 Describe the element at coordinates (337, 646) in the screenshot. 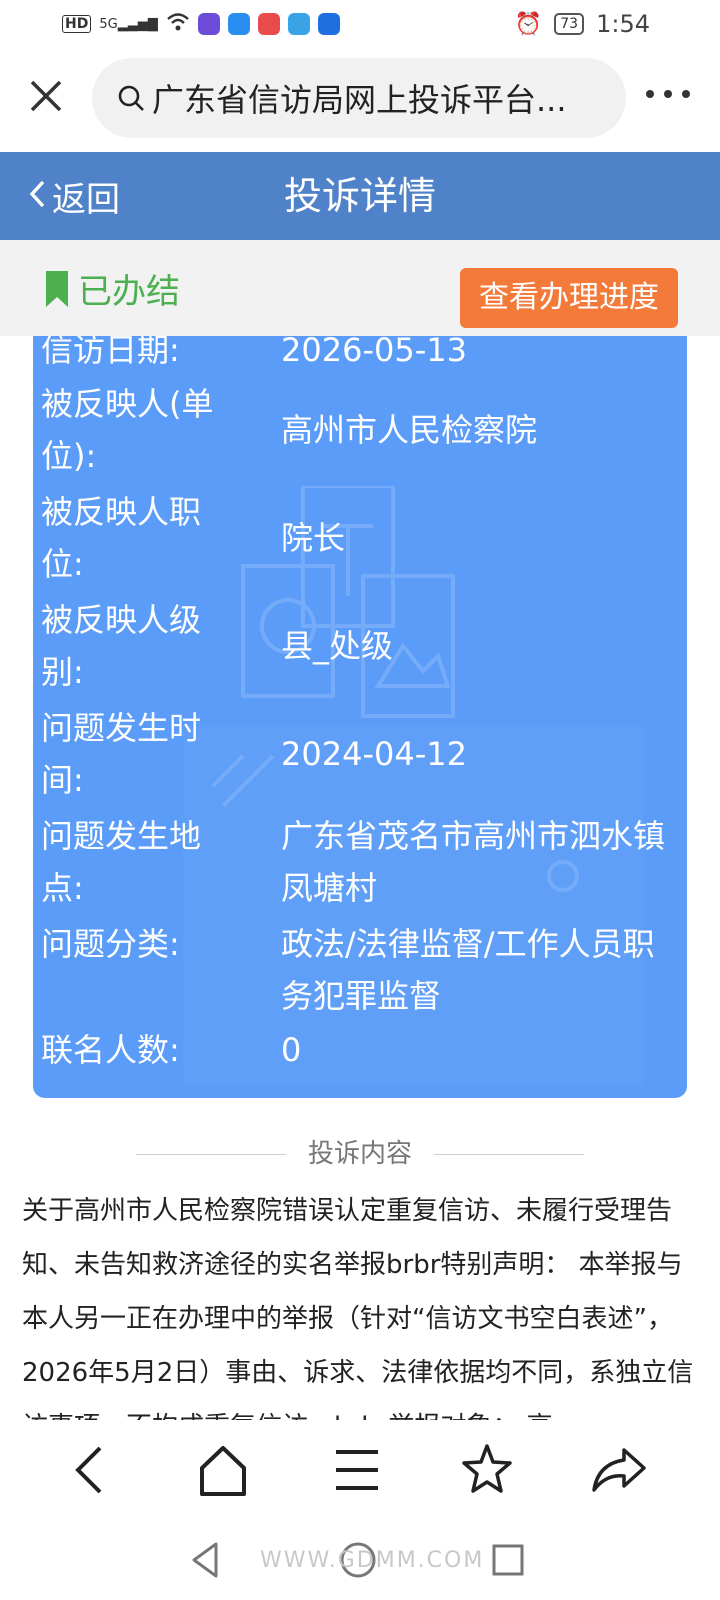

I see `detail-value: 县_处级` at that location.